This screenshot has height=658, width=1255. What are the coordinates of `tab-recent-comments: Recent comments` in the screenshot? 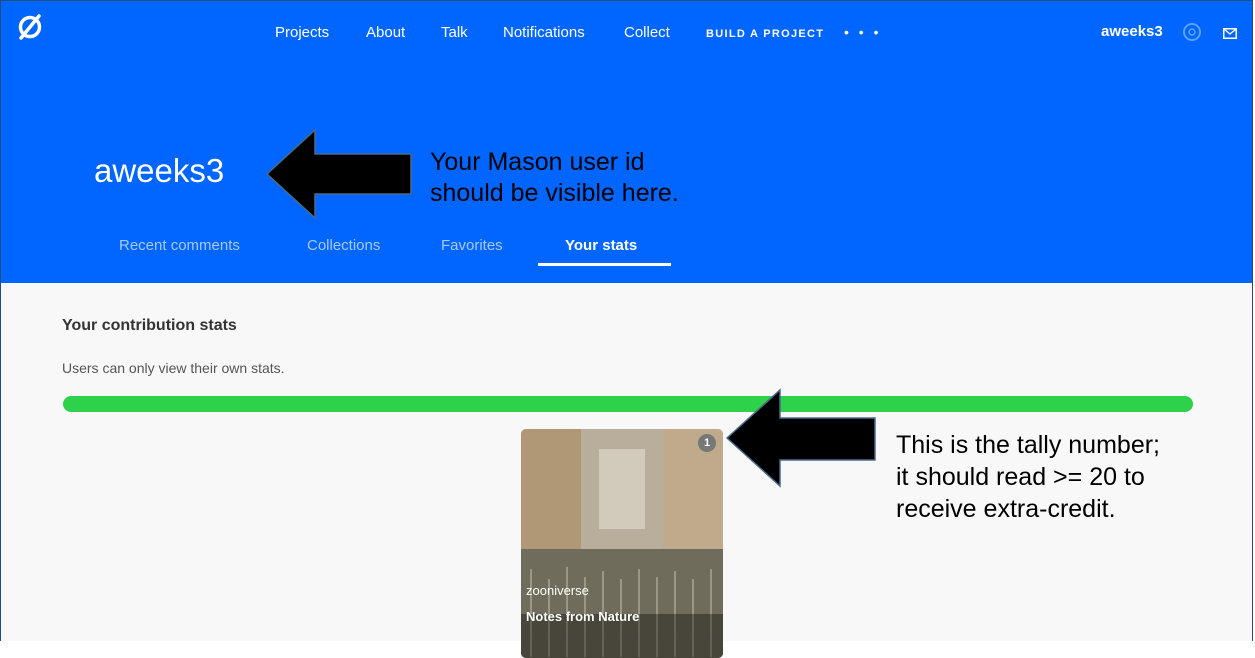 It's located at (179, 245).